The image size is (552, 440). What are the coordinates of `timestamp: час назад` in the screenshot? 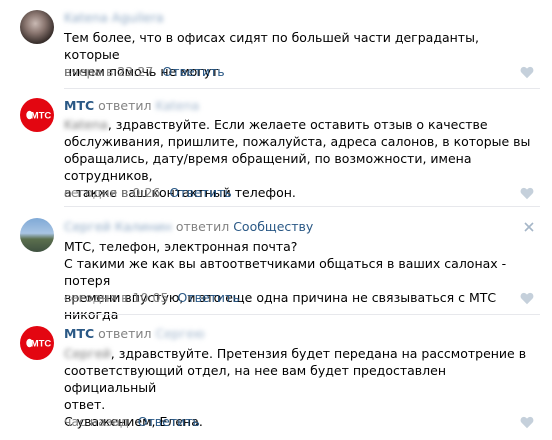 It's located at (96, 421).